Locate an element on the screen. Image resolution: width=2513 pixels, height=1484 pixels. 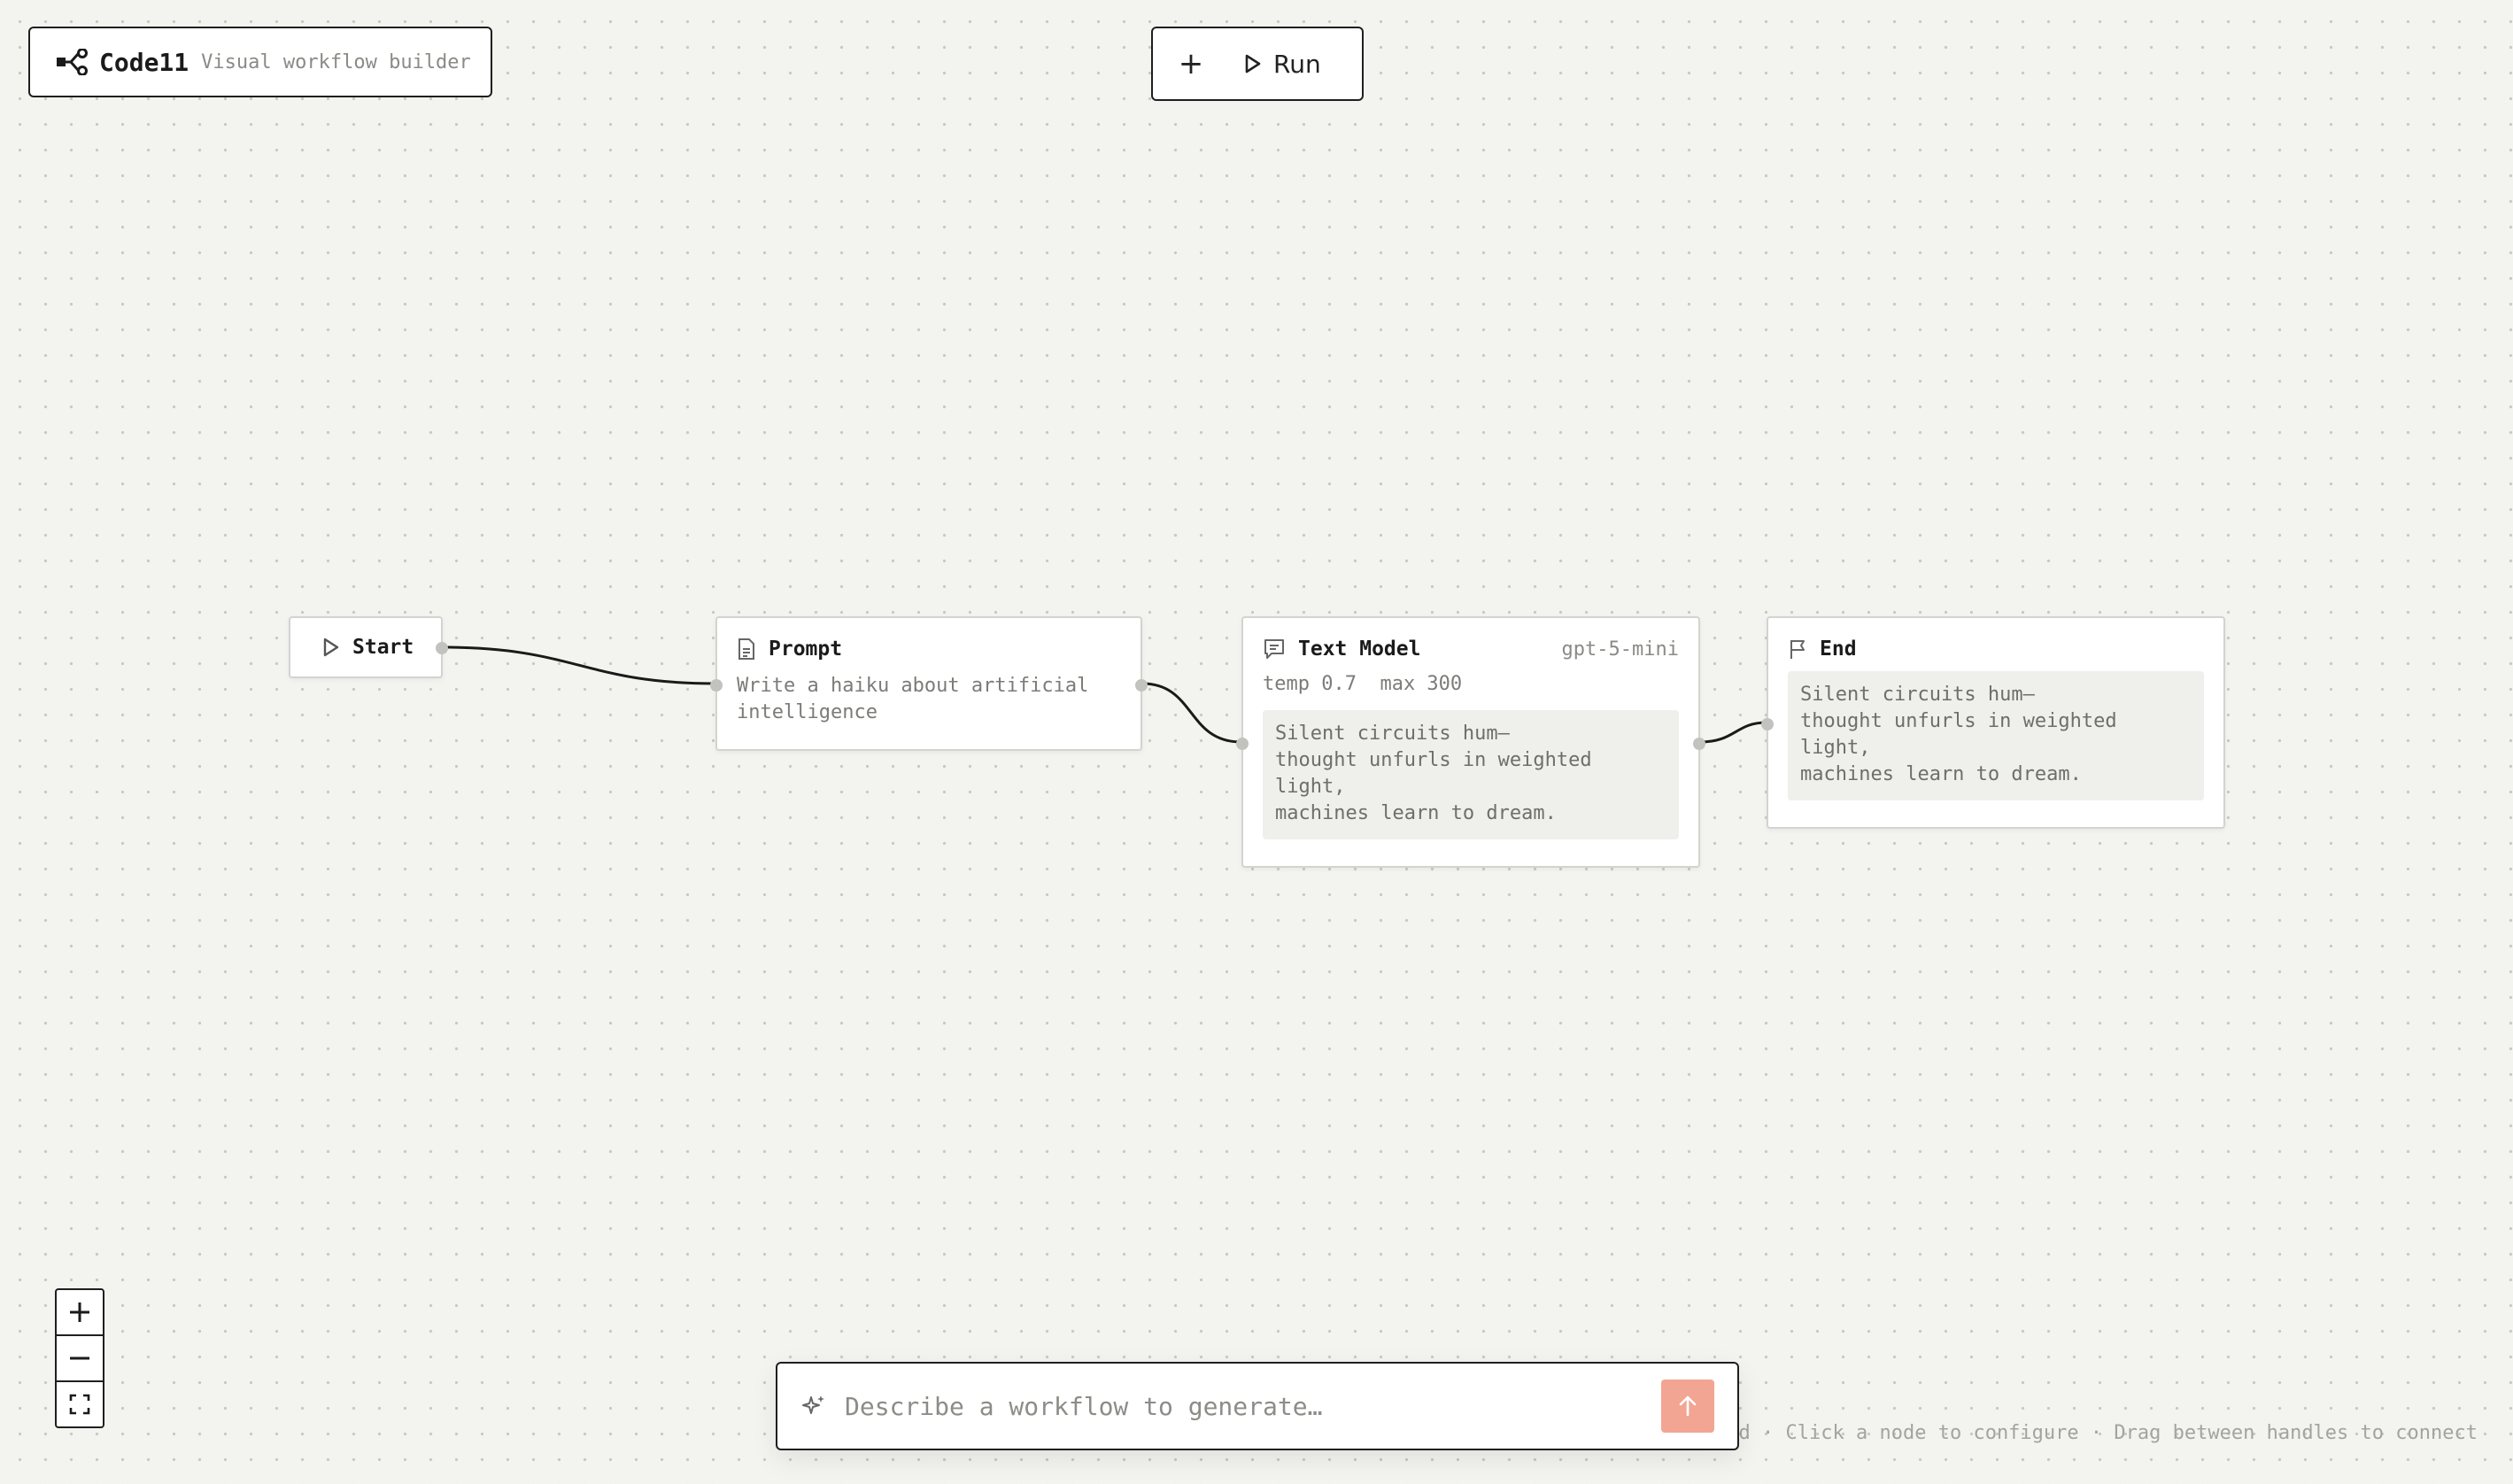
node-end-title: End is located at coordinates (1838, 649).